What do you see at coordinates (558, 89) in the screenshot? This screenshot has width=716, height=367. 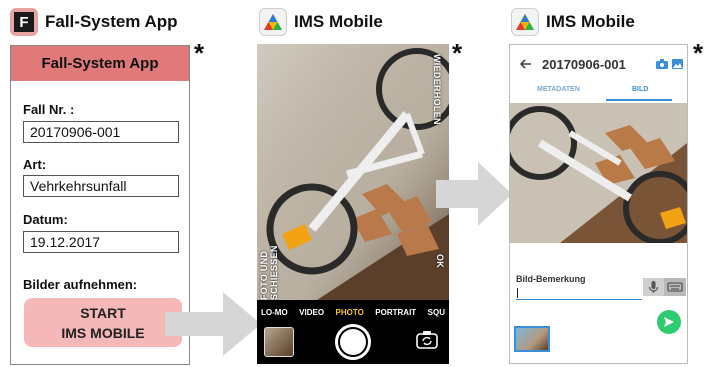 I see `tab-metadaten: METADATEN` at bounding box center [558, 89].